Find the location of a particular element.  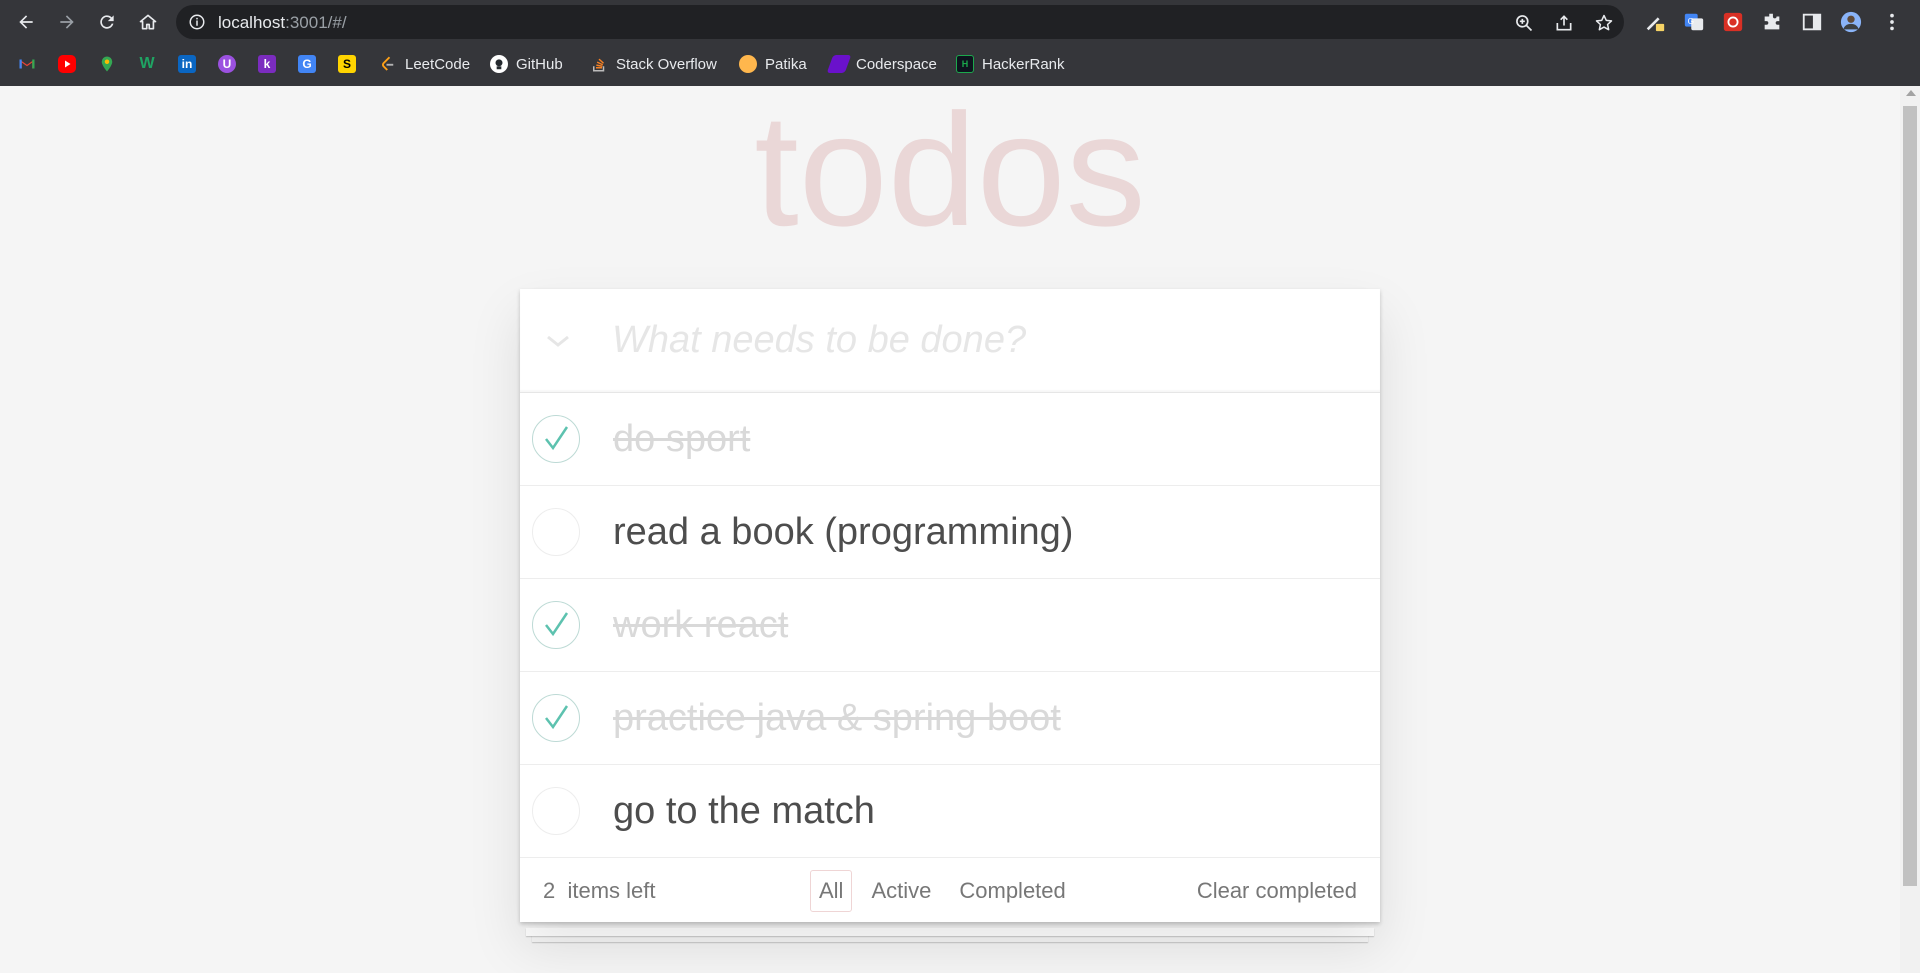

page-scrollbar is located at coordinates (1910, 529).